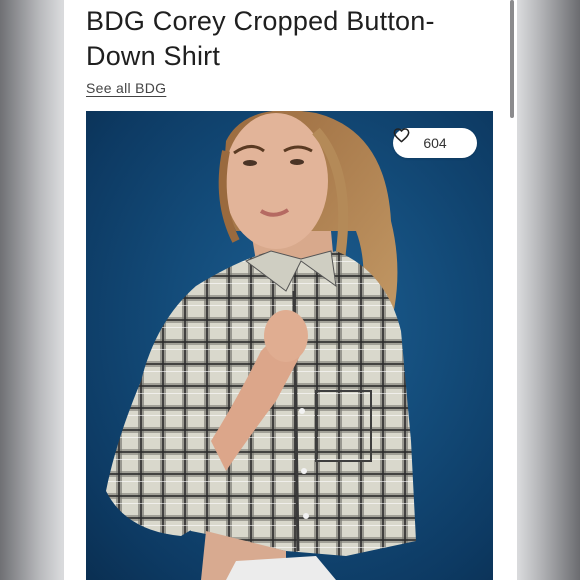 This screenshot has width=580, height=580. What do you see at coordinates (401, 135) in the screenshot?
I see `heart-icon` at bounding box center [401, 135].